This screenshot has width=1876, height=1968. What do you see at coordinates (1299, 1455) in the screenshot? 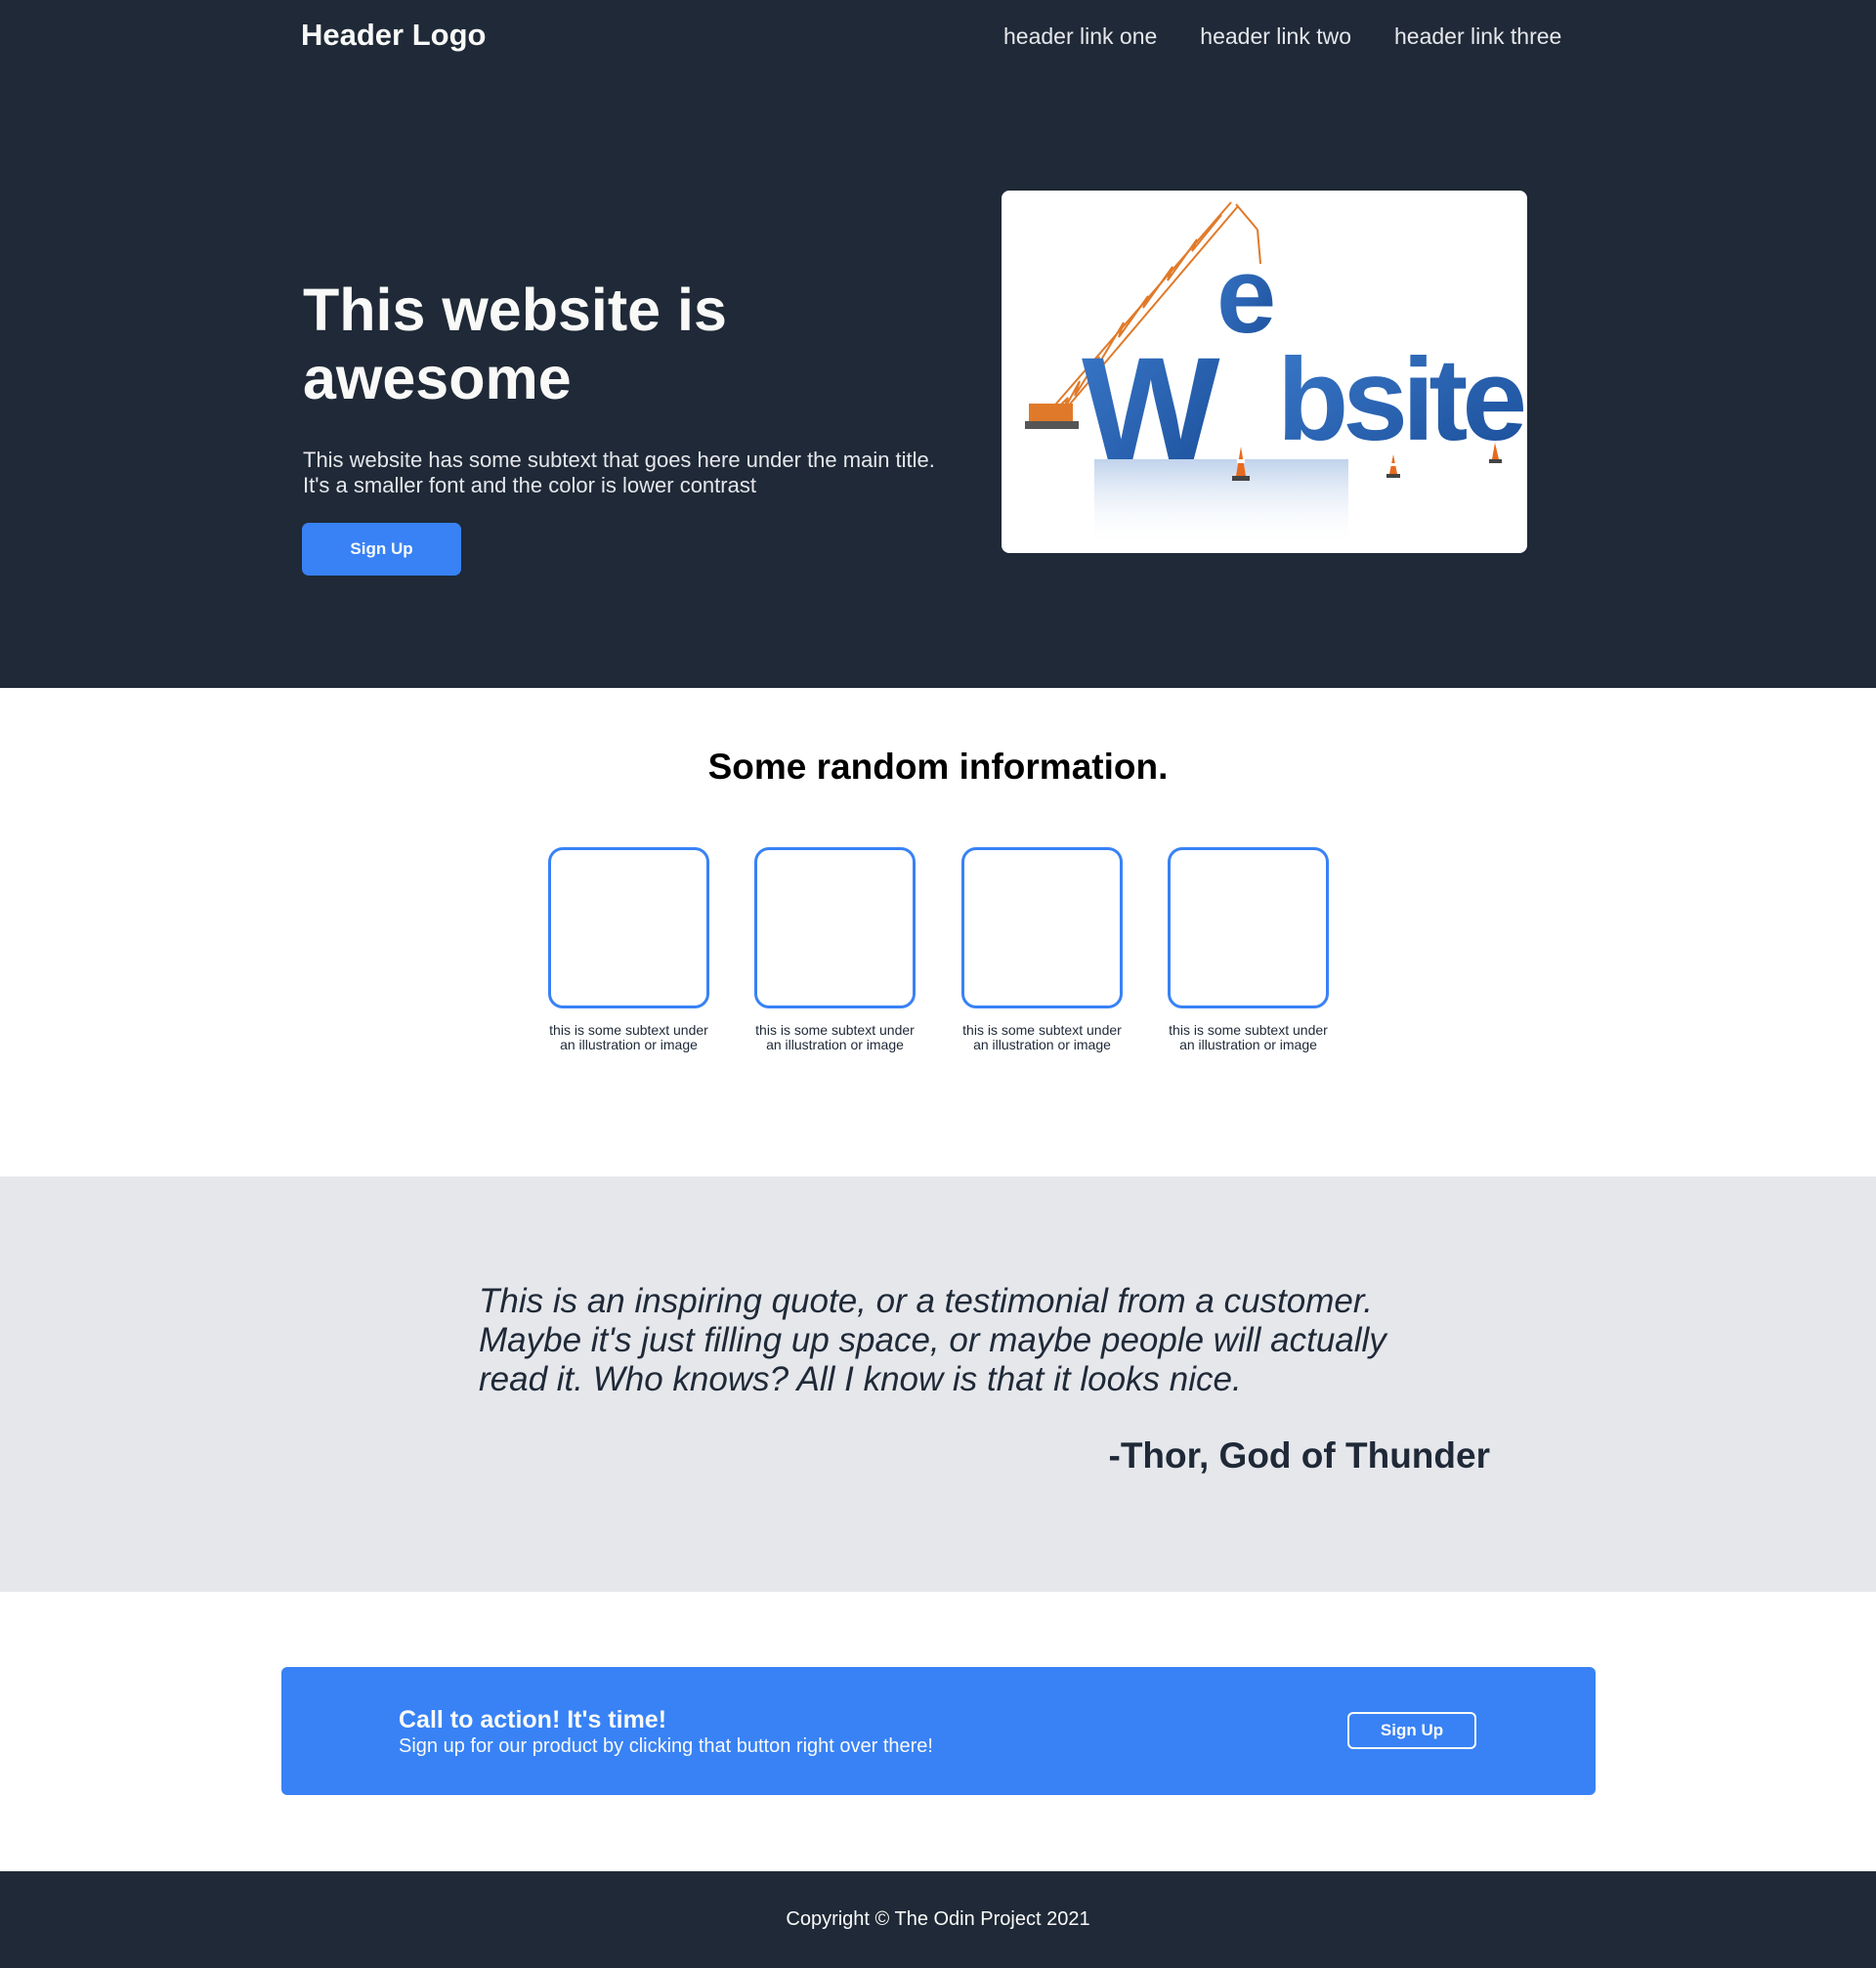
I see `quote-author: -Thor, God of Thunder` at bounding box center [1299, 1455].